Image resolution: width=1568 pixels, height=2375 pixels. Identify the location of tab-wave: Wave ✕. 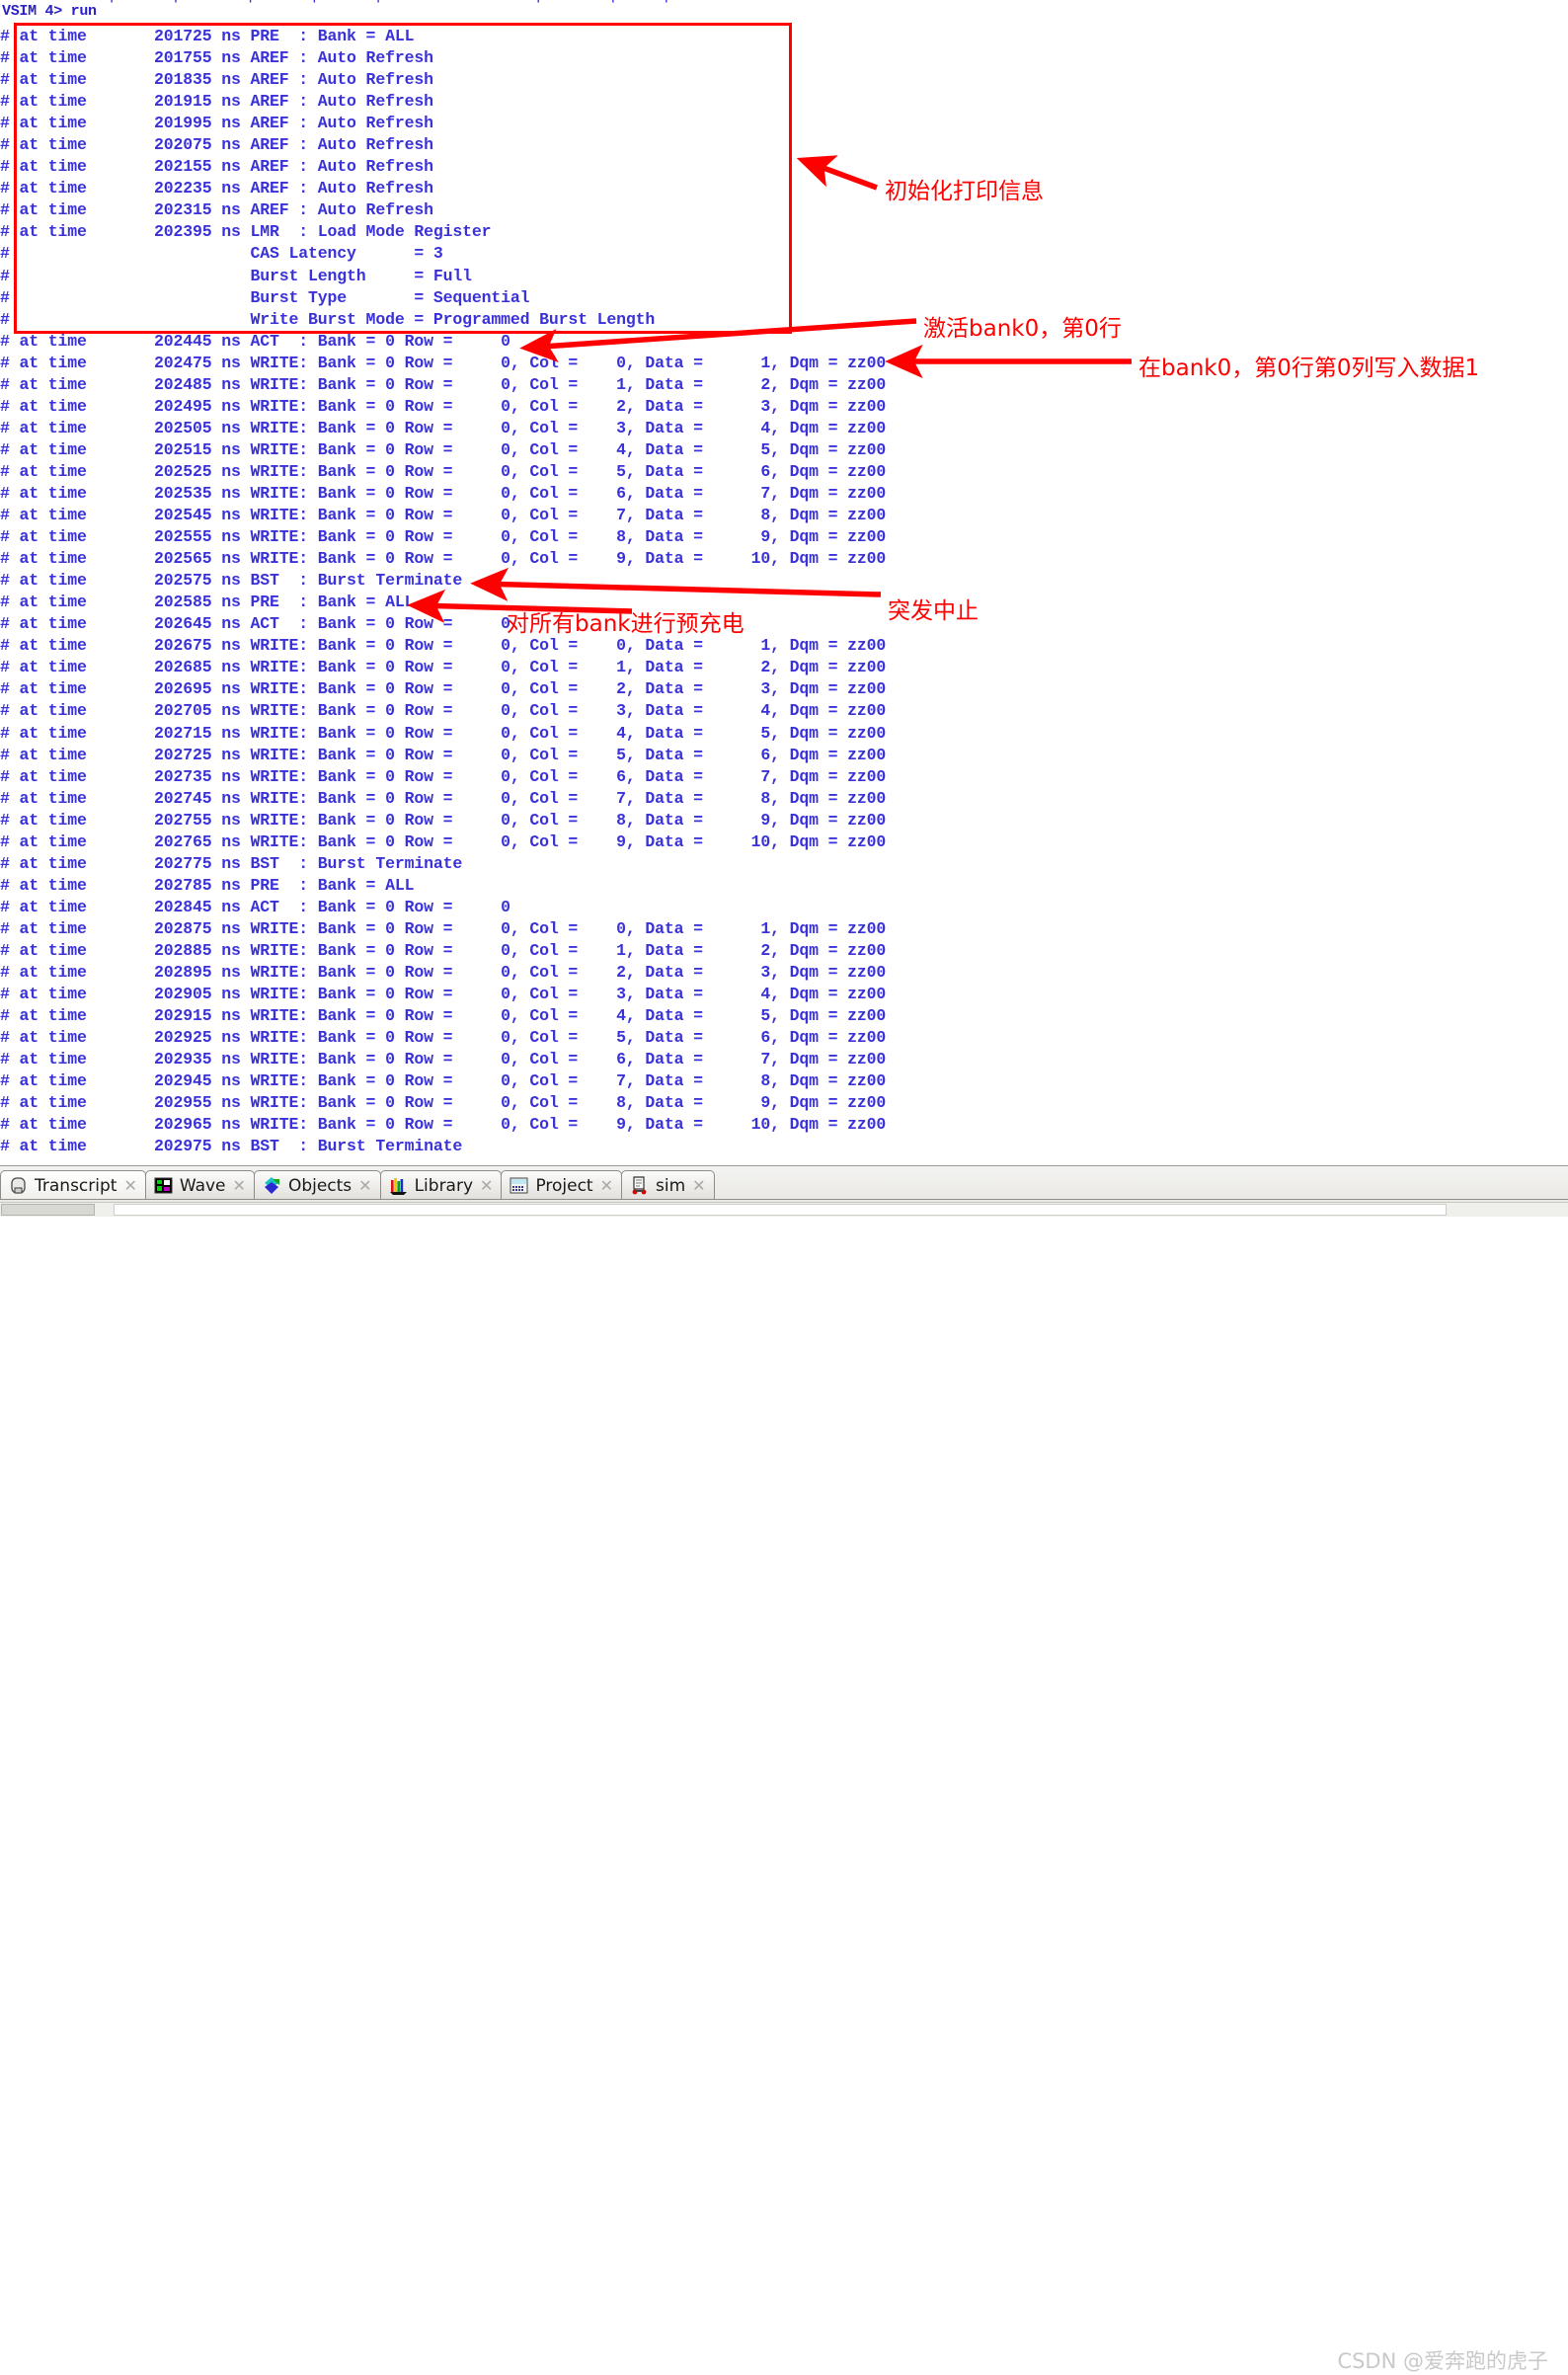
(199, 1185).